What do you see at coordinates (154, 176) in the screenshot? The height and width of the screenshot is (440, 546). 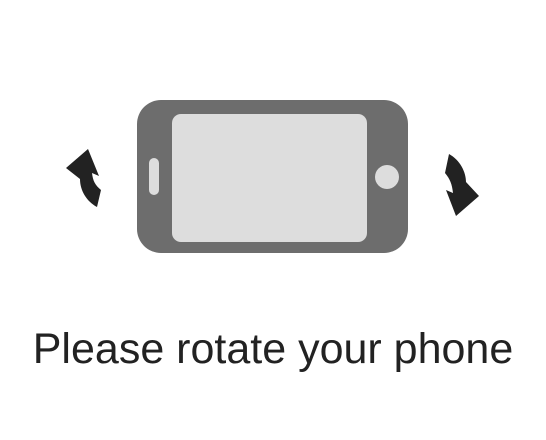 I see `phone-speaker` at bounding box center [154, 176].